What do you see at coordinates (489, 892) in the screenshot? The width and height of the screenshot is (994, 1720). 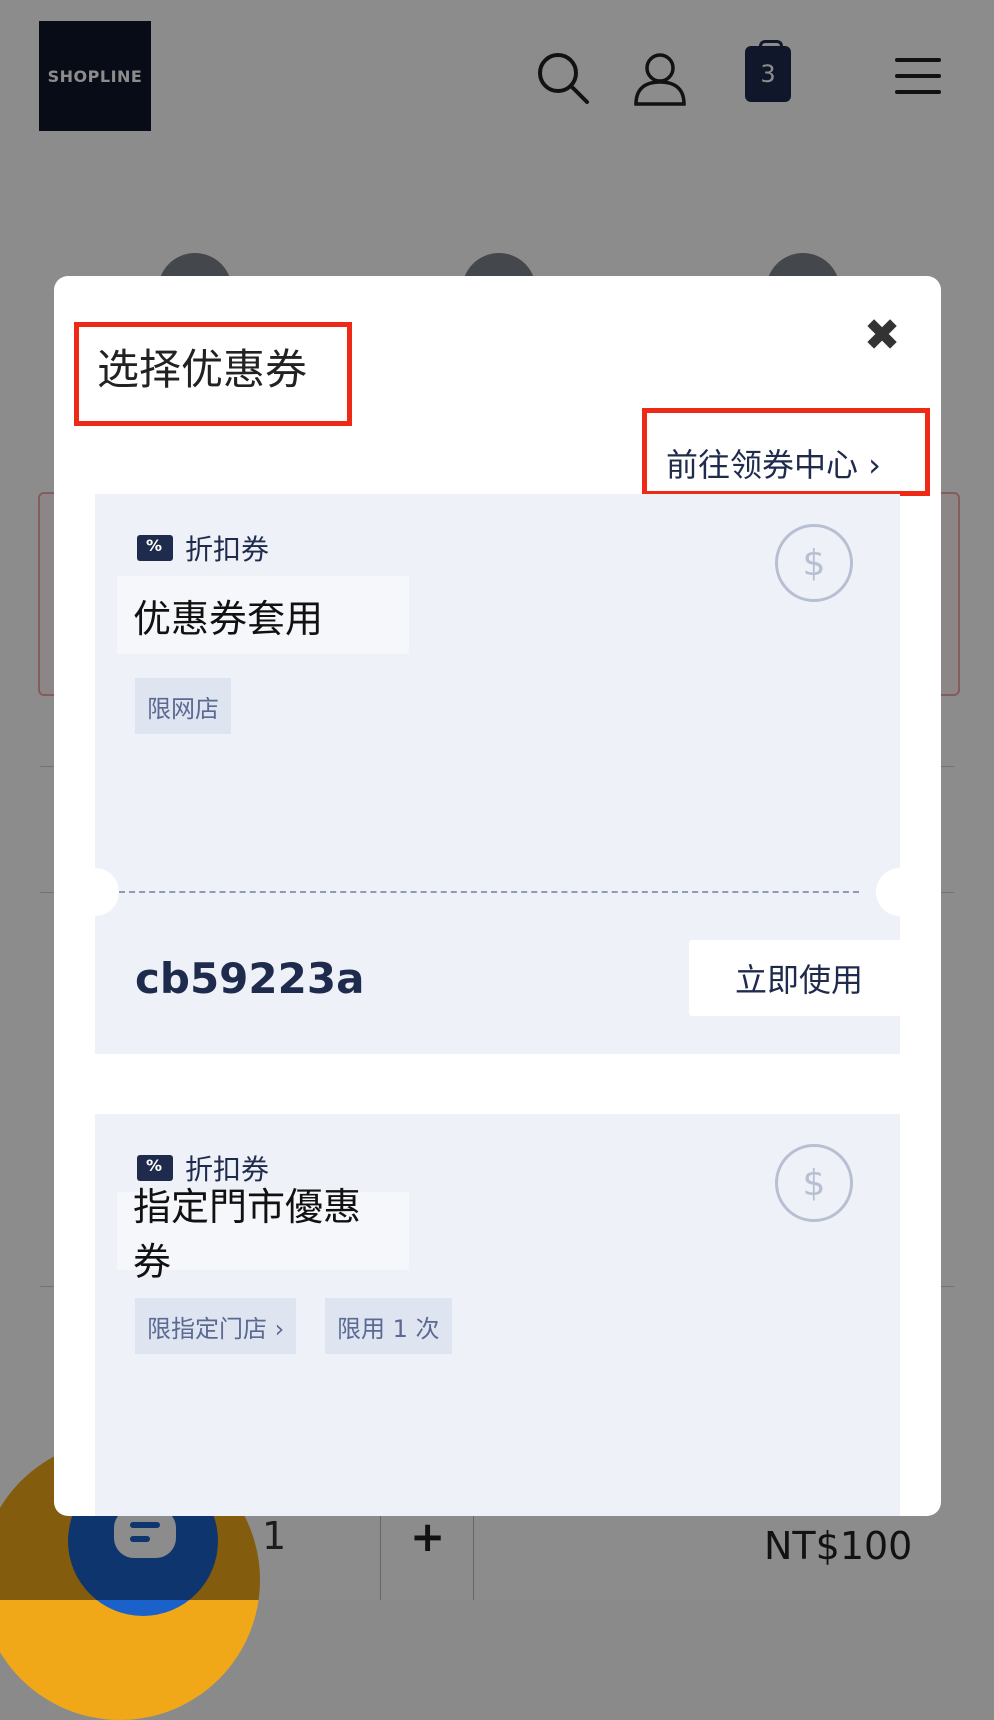 I see `ticket-divider` at bounding box center [489, 892].